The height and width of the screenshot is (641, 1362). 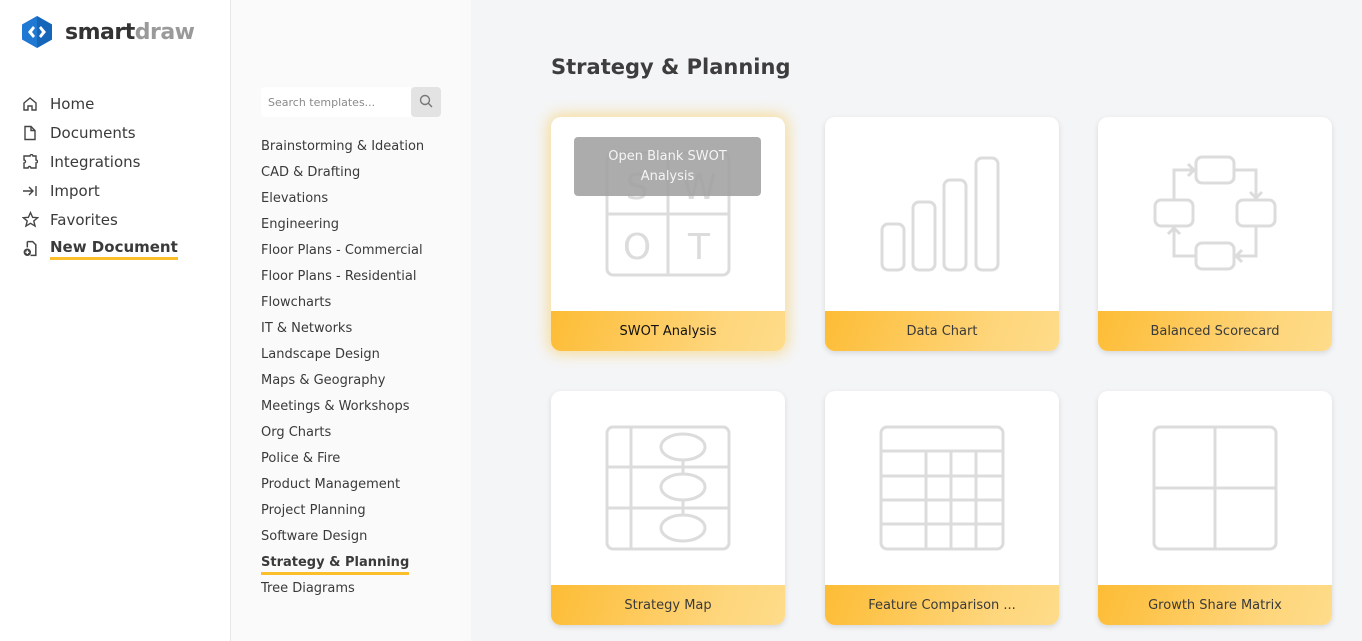 What do you see at coordinates (335, 406) in the screenshot?
I see `category-label: Meetings & Workshops` at bounding box center [335, 406].